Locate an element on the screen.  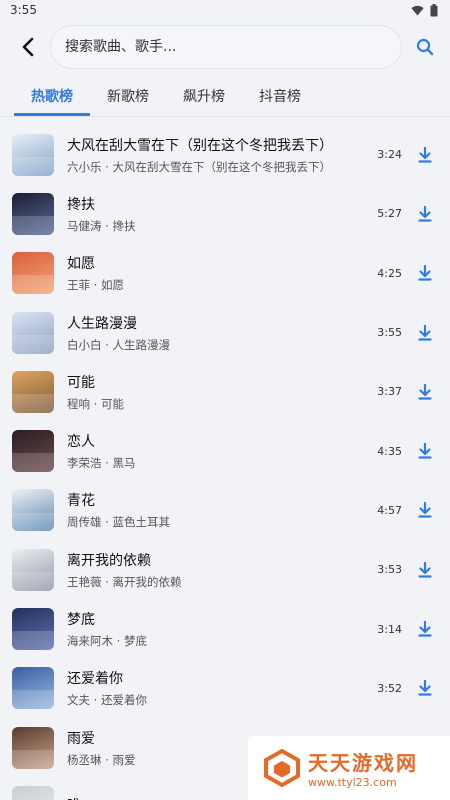
search-input is located at coordinates (226, 47).